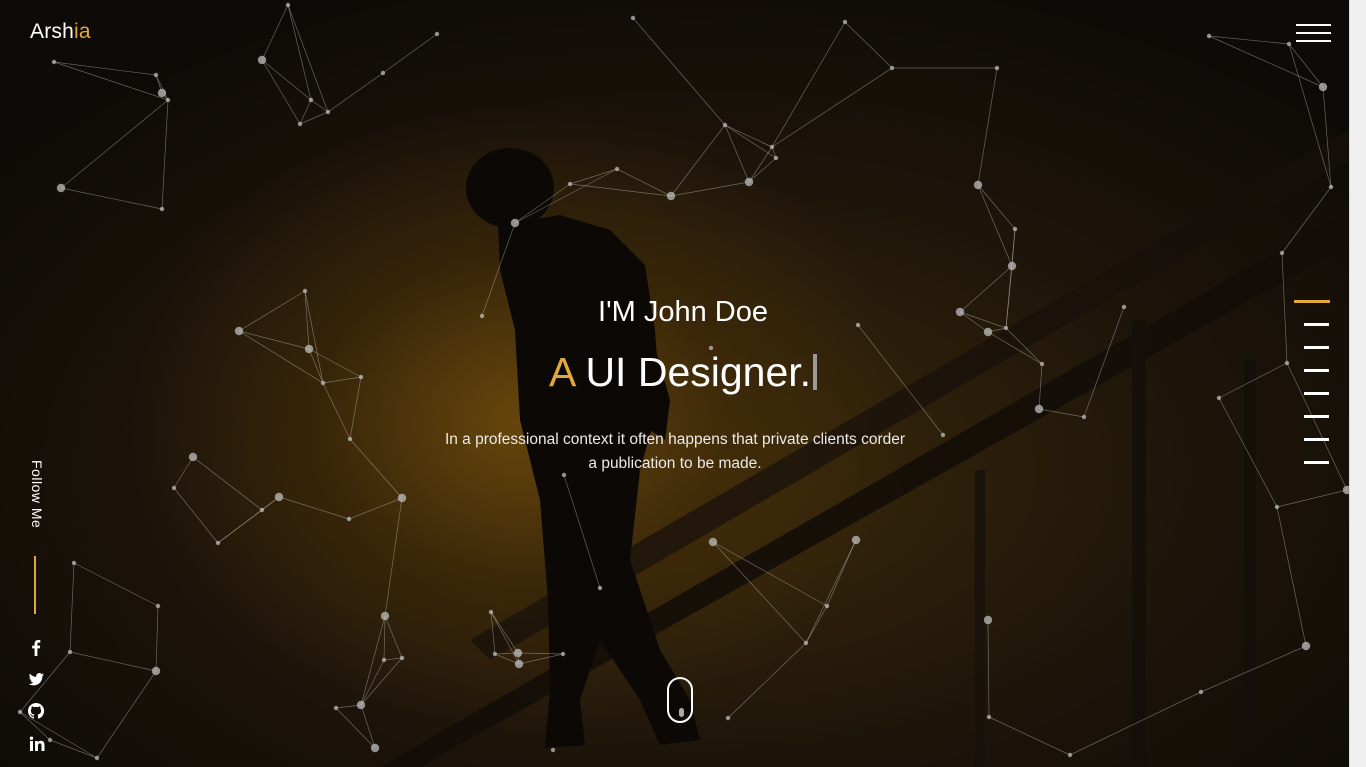 The height and width of the screenshot is (767, 1366). What do you see at coordinates (1314, 34) in the screenshot?
I see `hamburger-menu-button` at bounding box center [1314, 34].